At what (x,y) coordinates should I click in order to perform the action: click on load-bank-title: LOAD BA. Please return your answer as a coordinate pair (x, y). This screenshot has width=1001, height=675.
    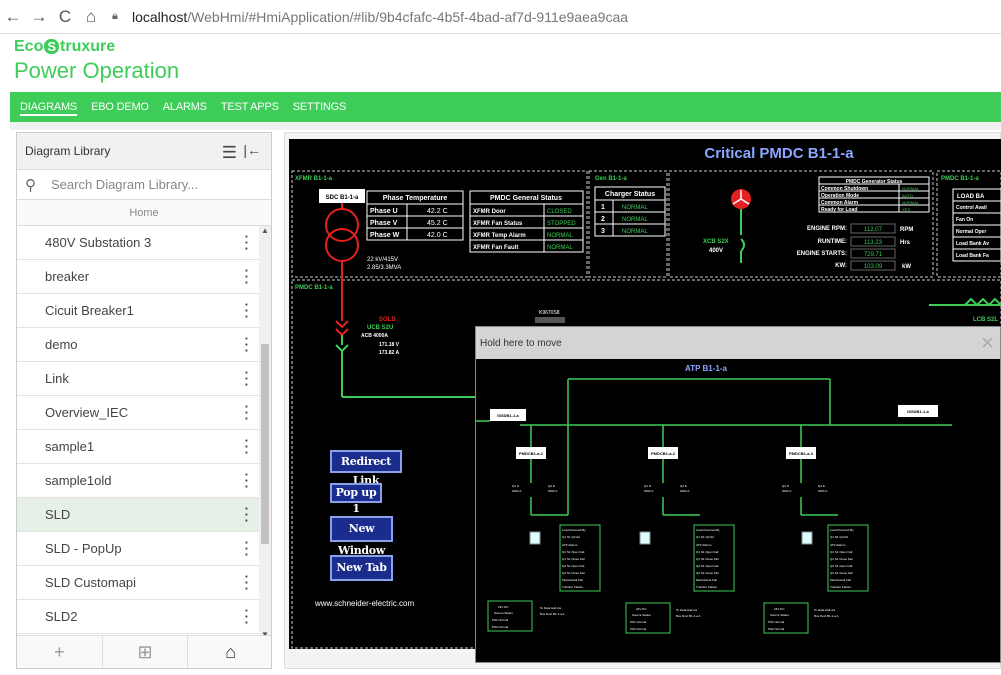
    Looking at the image, I should click on (971, 197).